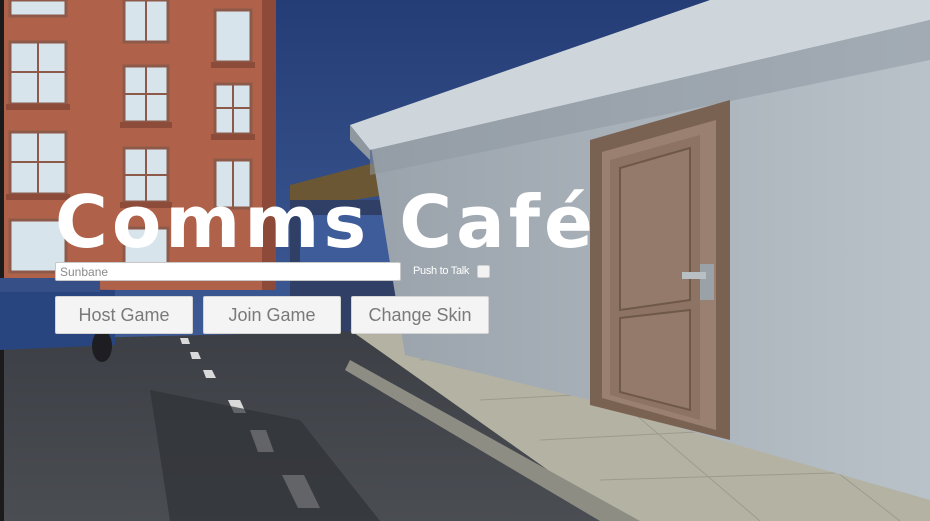 The height and width of the screenshot is (521, 930). I want to click on join-game-button: Join Game, so click(272, 315).